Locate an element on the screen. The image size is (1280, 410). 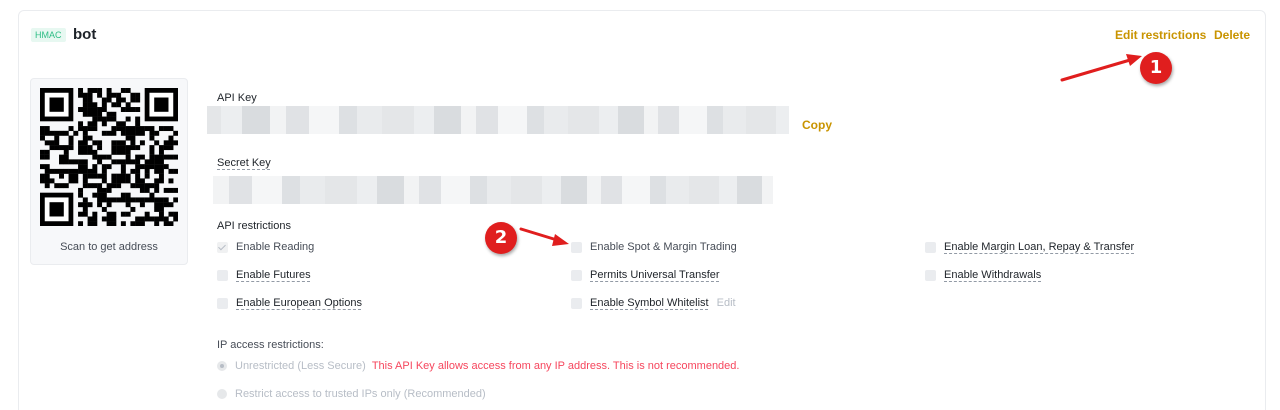
enable-reading-checkbox: Enable Reading is located at coordinates (265, 247).